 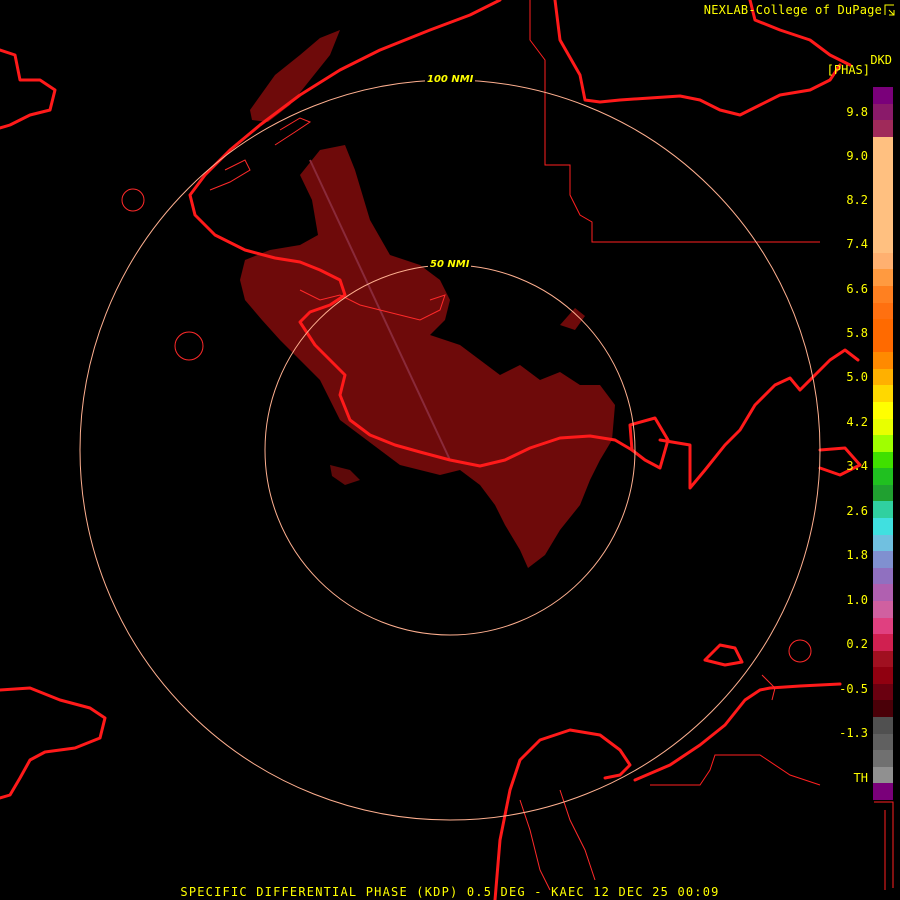 I want to click on range-ring-100-label: 100 NMI, so click(x=450, y=79).